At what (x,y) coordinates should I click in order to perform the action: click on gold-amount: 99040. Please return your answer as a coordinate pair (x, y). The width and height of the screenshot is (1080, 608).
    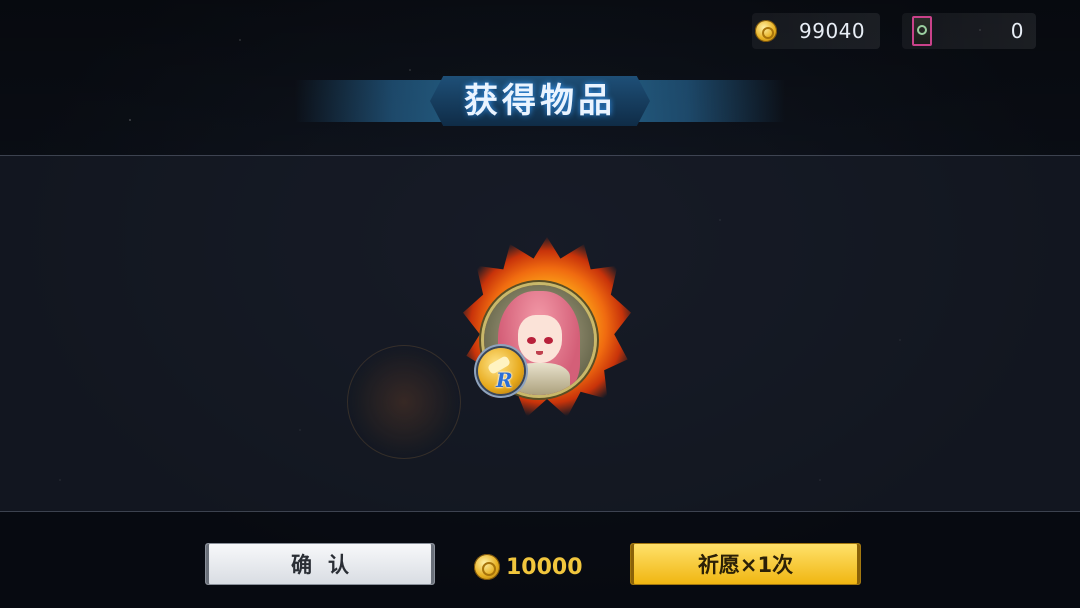
    Looking at the image, I should click on (832, 31).